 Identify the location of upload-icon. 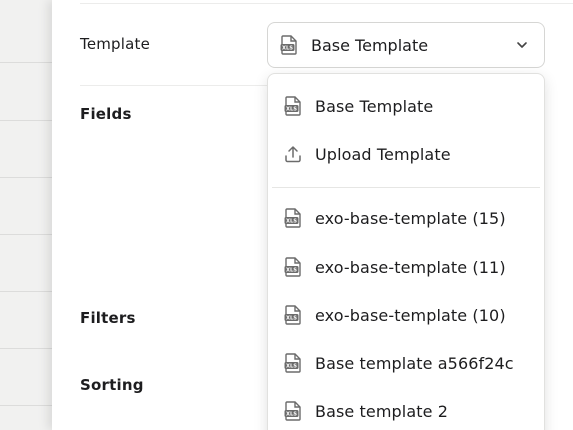
(293, 154).